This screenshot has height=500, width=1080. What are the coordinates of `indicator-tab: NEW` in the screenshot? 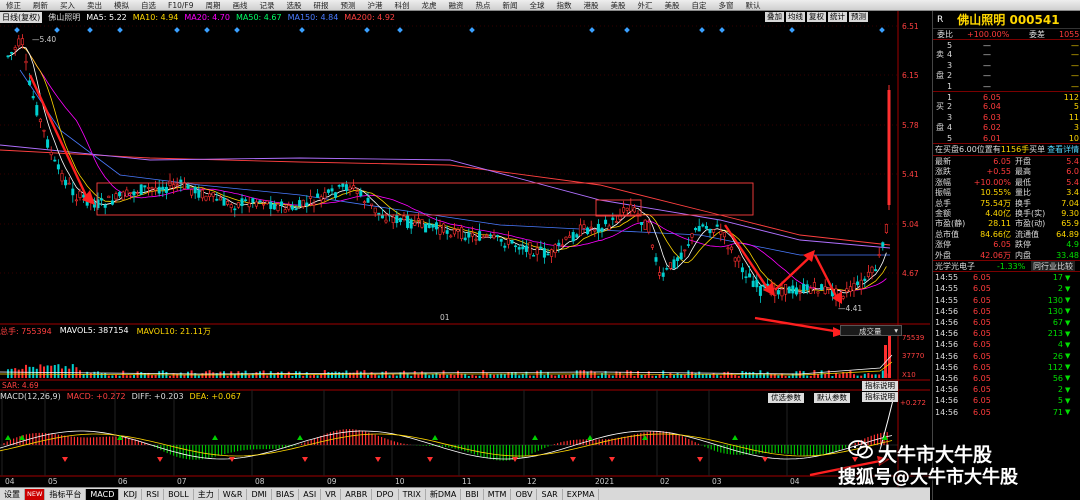 It's located at (35, 494).